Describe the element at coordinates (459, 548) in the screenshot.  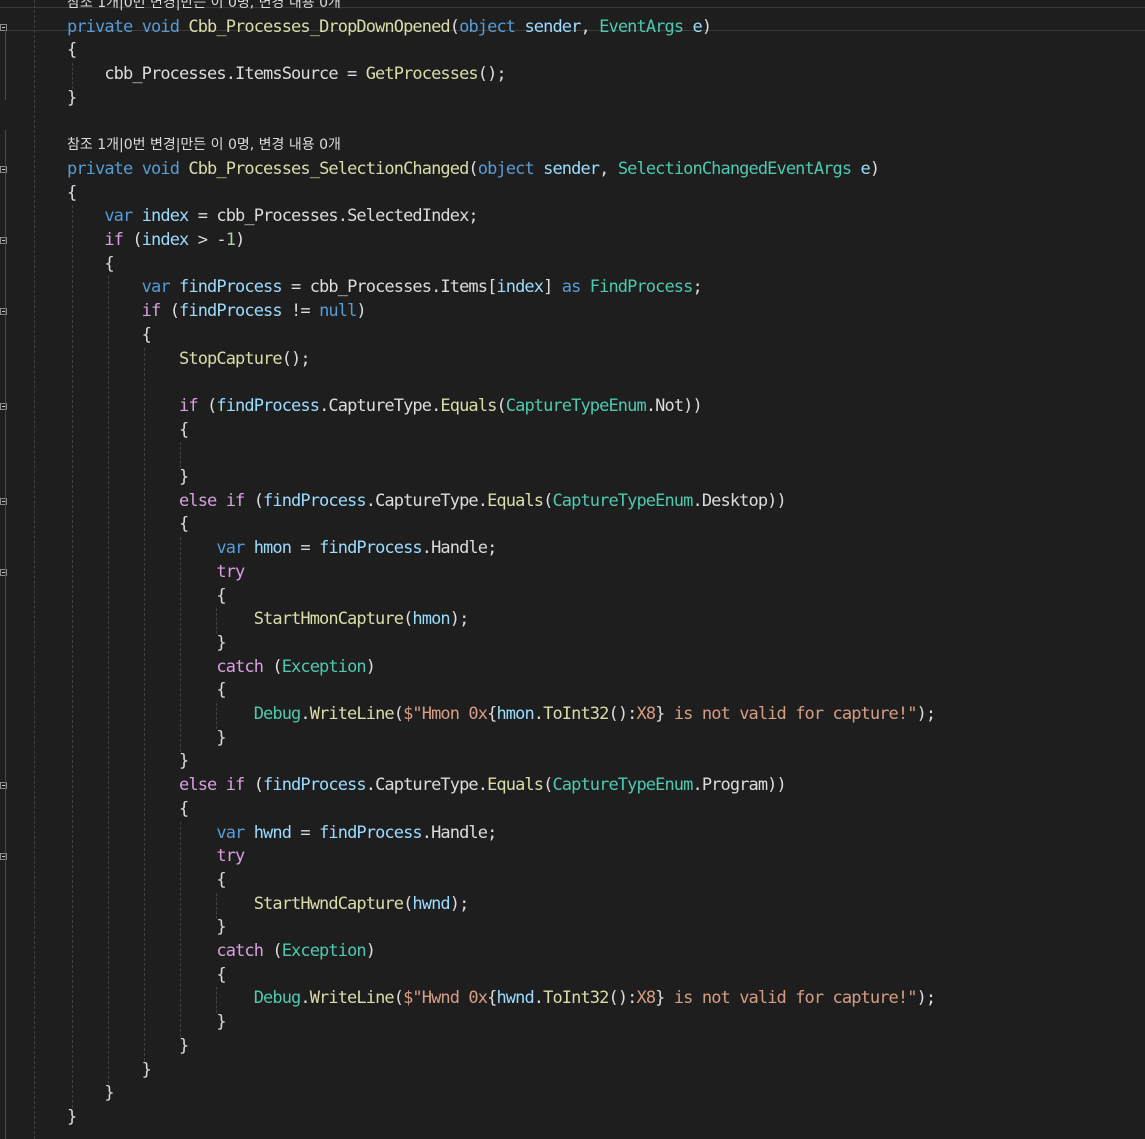
I see `code-token: .Handle;` at that location.